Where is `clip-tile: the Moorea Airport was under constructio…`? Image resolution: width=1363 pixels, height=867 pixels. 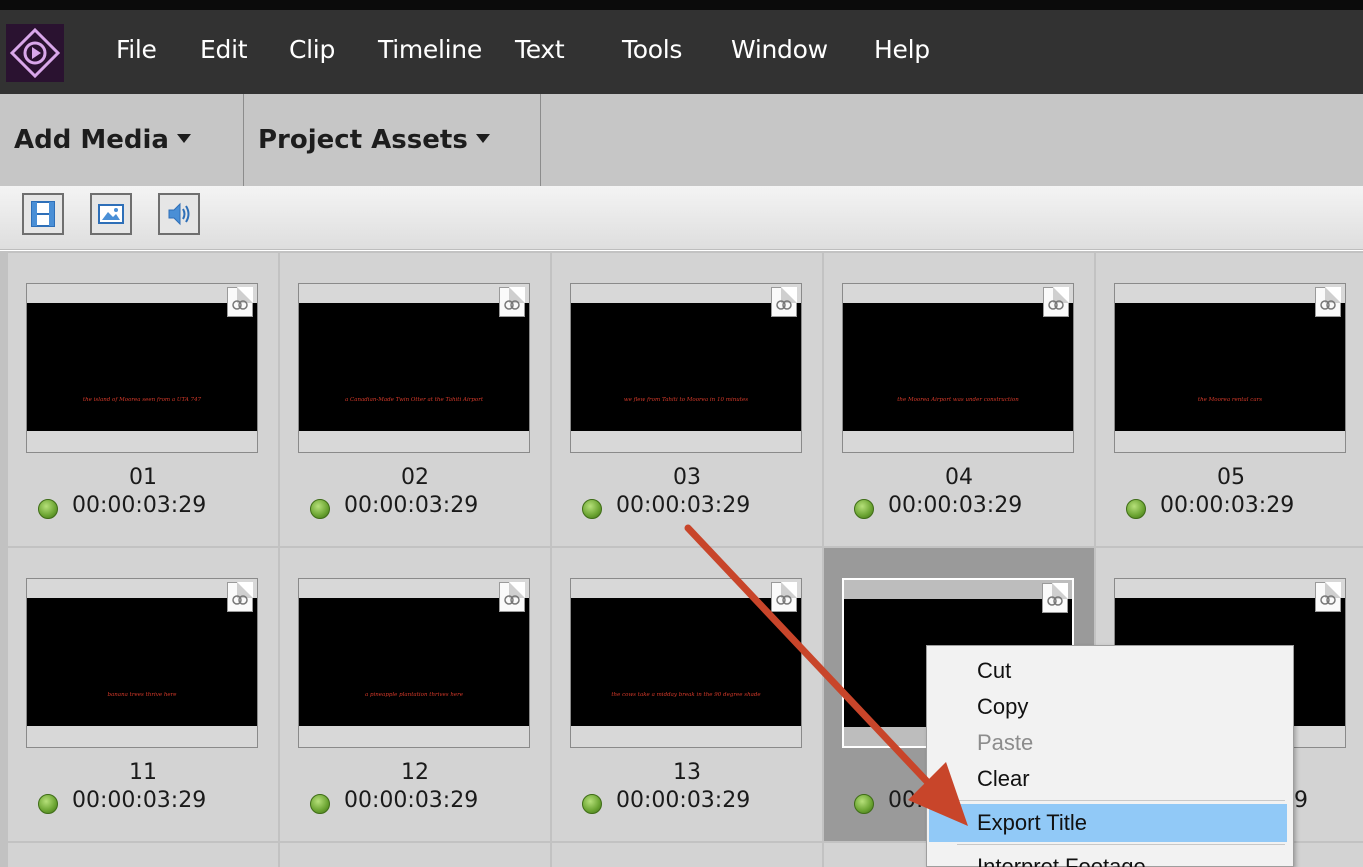
clip-tile: the Moorea Airport was under constructio… is located at coordinates (959, 399).